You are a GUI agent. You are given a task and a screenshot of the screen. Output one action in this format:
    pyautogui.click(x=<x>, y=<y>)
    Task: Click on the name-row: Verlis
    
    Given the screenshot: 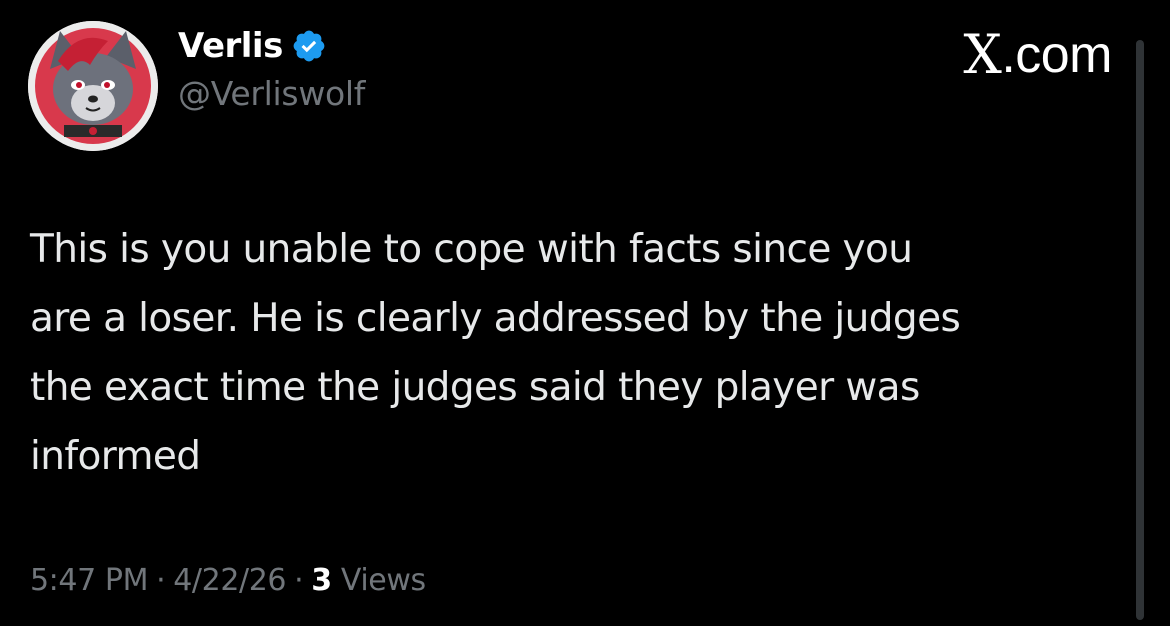 What is the action you would take?
    pyautogui.click(x=271, y=46)
    